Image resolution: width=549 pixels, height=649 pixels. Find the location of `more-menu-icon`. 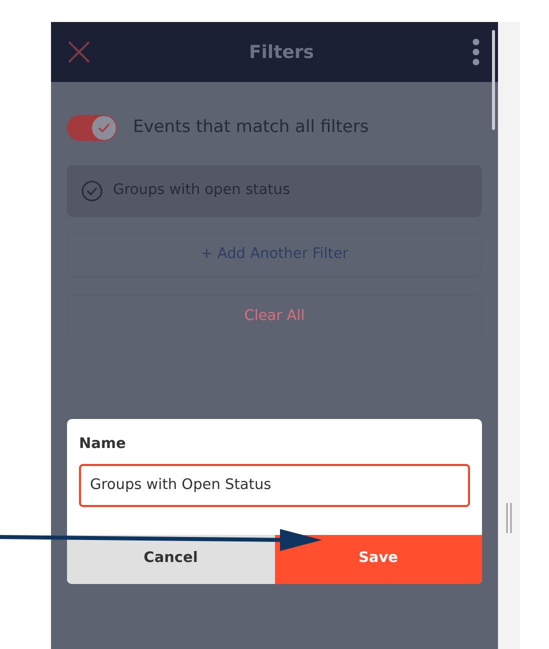

more-menu-icon is located at coordinates (476, 52).